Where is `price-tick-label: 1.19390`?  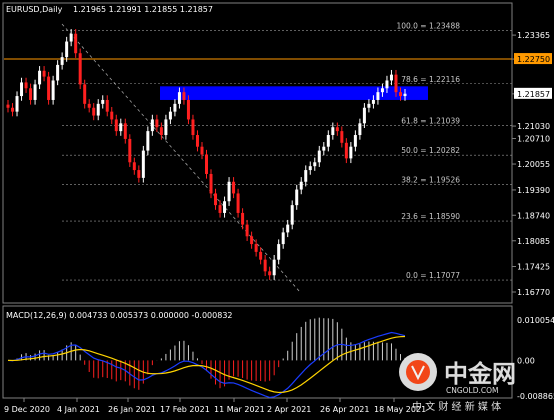
price-tick-label: 1.19390 is located at coordinates (533, 190).